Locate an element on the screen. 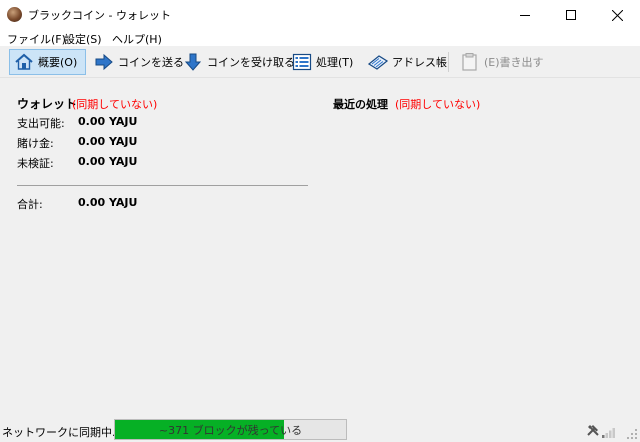 This screenshot has width=640, height=442. export-label: (E)書き出す is located at coordinates (514, 62).